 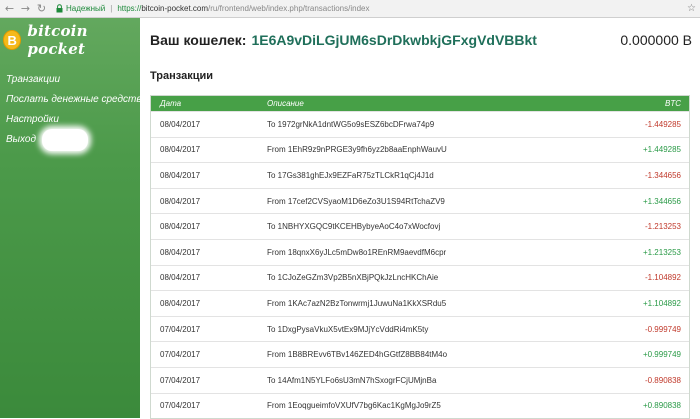 What do you see at coordinates (76, 120) in the screenshot?
I see `sidebar-item-settings: Настройки` at bounding box center [76, 120].